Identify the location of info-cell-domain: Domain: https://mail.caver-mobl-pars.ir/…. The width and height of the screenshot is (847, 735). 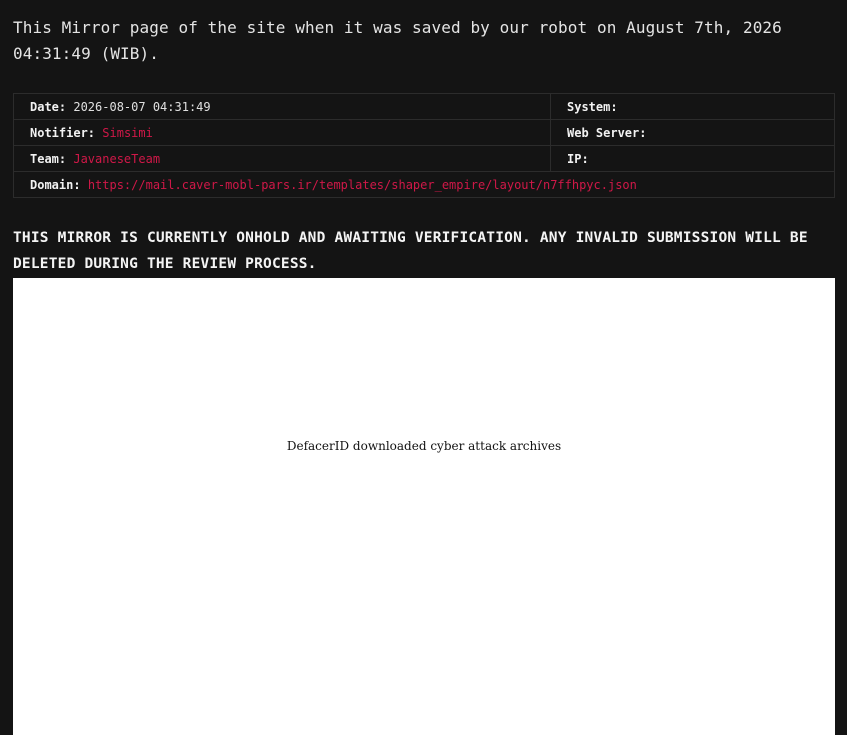
(424, 184).